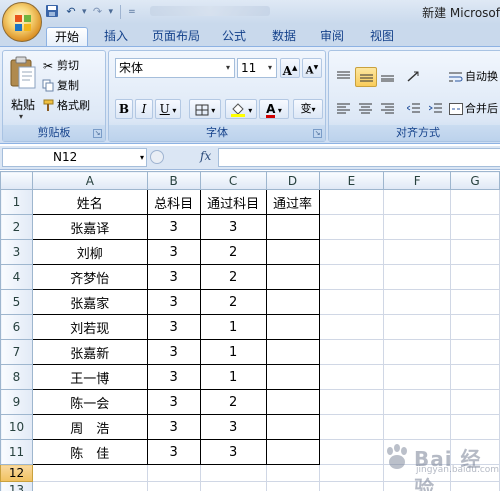 This screenshot has width=500, height=491. I want to click on align-right-button, so click(388, 109).